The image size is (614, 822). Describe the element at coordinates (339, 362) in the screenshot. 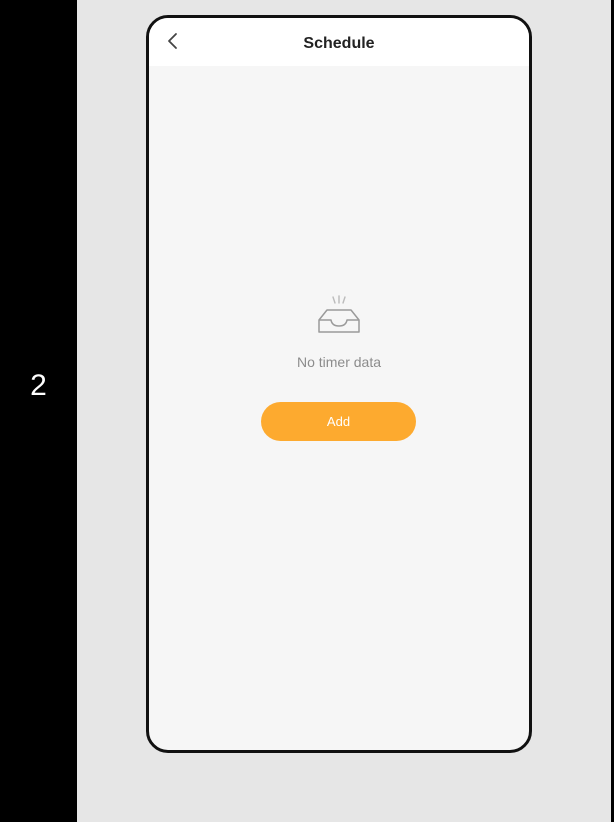

I see `empty-state-message: No timer data` at that location.